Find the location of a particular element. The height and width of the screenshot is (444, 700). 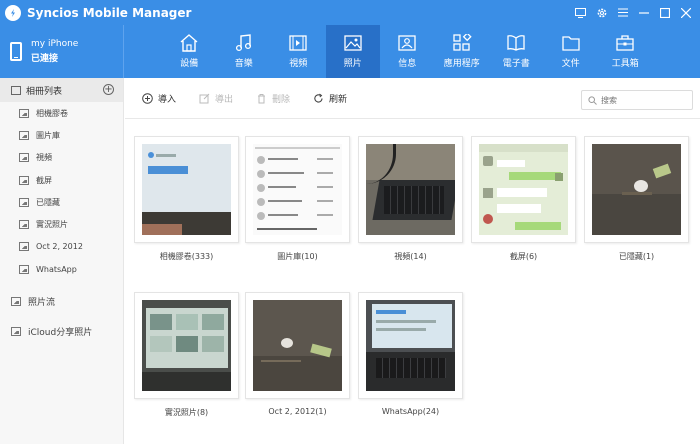

sidebar-item-screenshots: 截屏 is located at coordinates (61, 180).